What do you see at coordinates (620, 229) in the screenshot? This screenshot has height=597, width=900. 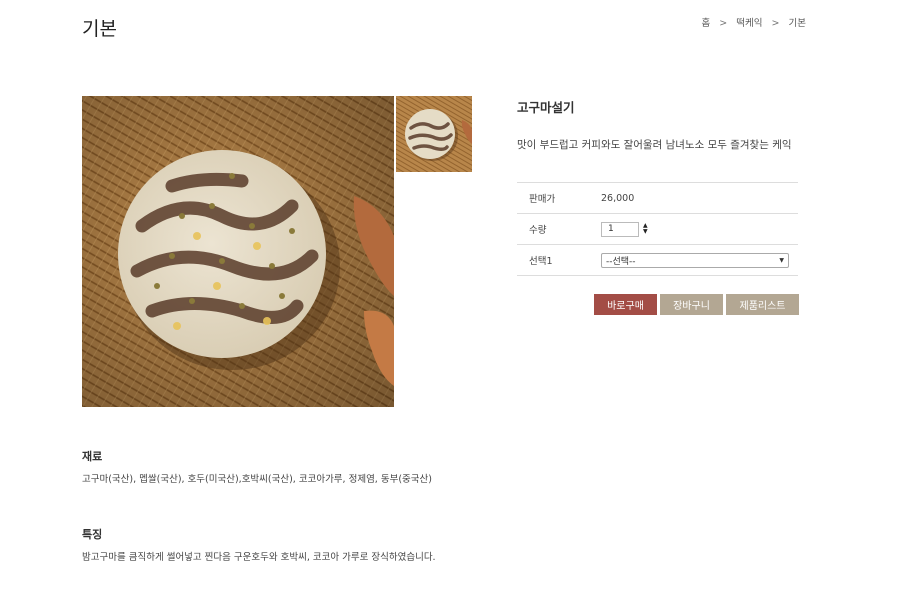 I see `quantity-input: 1` at bounding box center [620, 229].